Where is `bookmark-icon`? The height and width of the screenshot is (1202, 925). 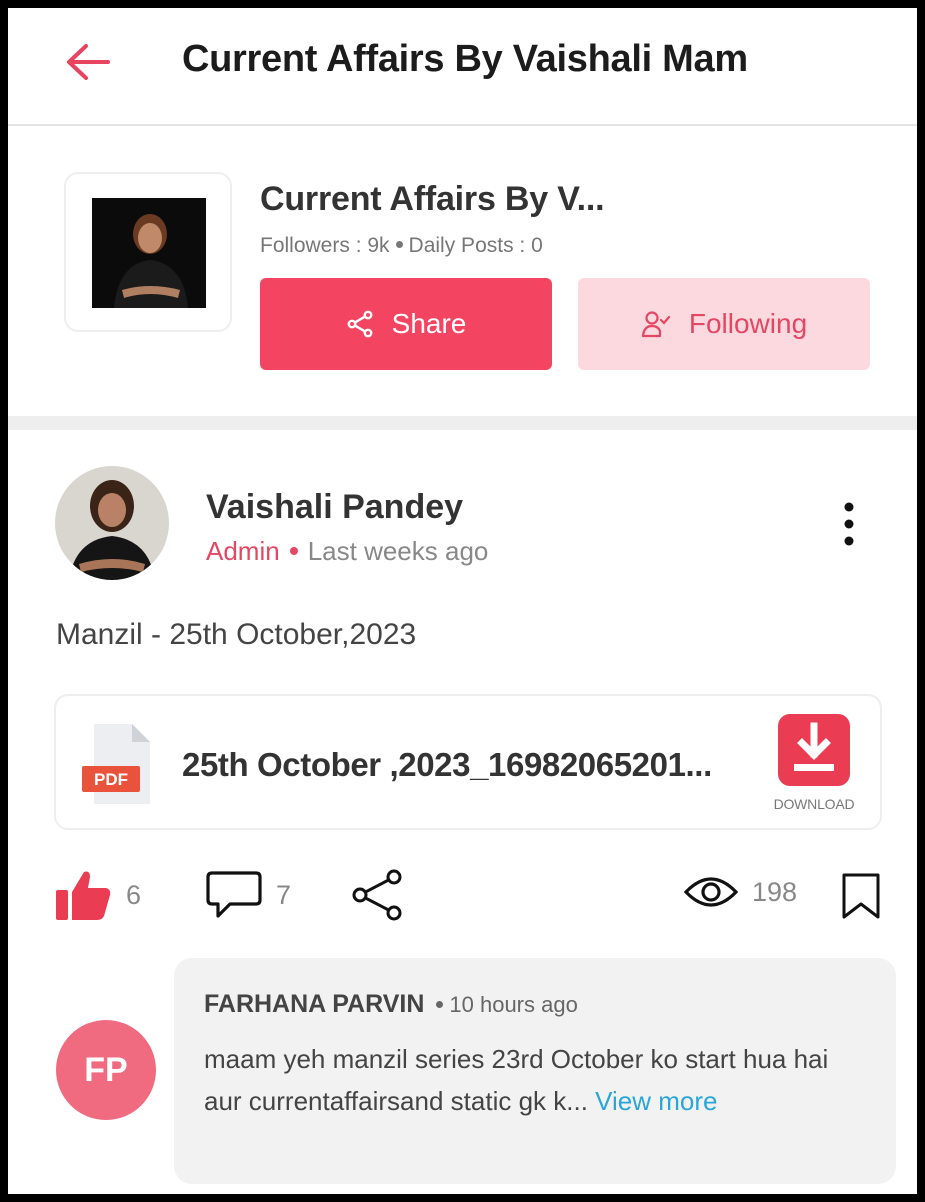 bookmark-icon is located at coordinates (861, 896).